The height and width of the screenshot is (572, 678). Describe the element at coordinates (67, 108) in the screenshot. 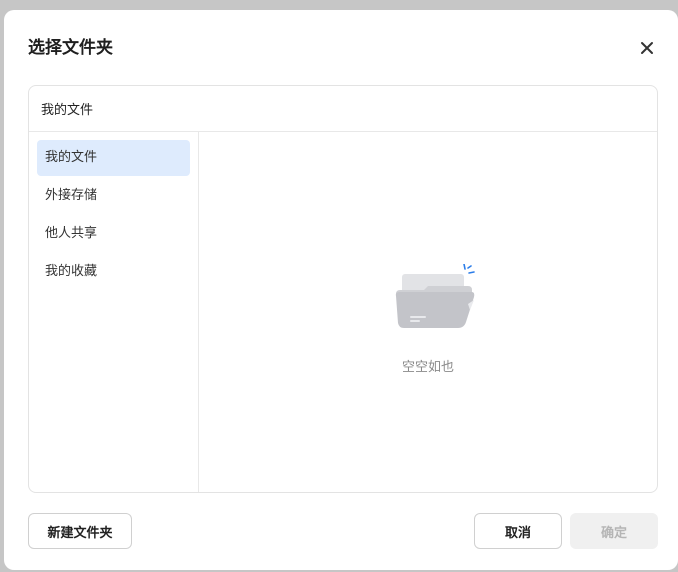

I see `breadcrumb-current: 我的文件` at that location.